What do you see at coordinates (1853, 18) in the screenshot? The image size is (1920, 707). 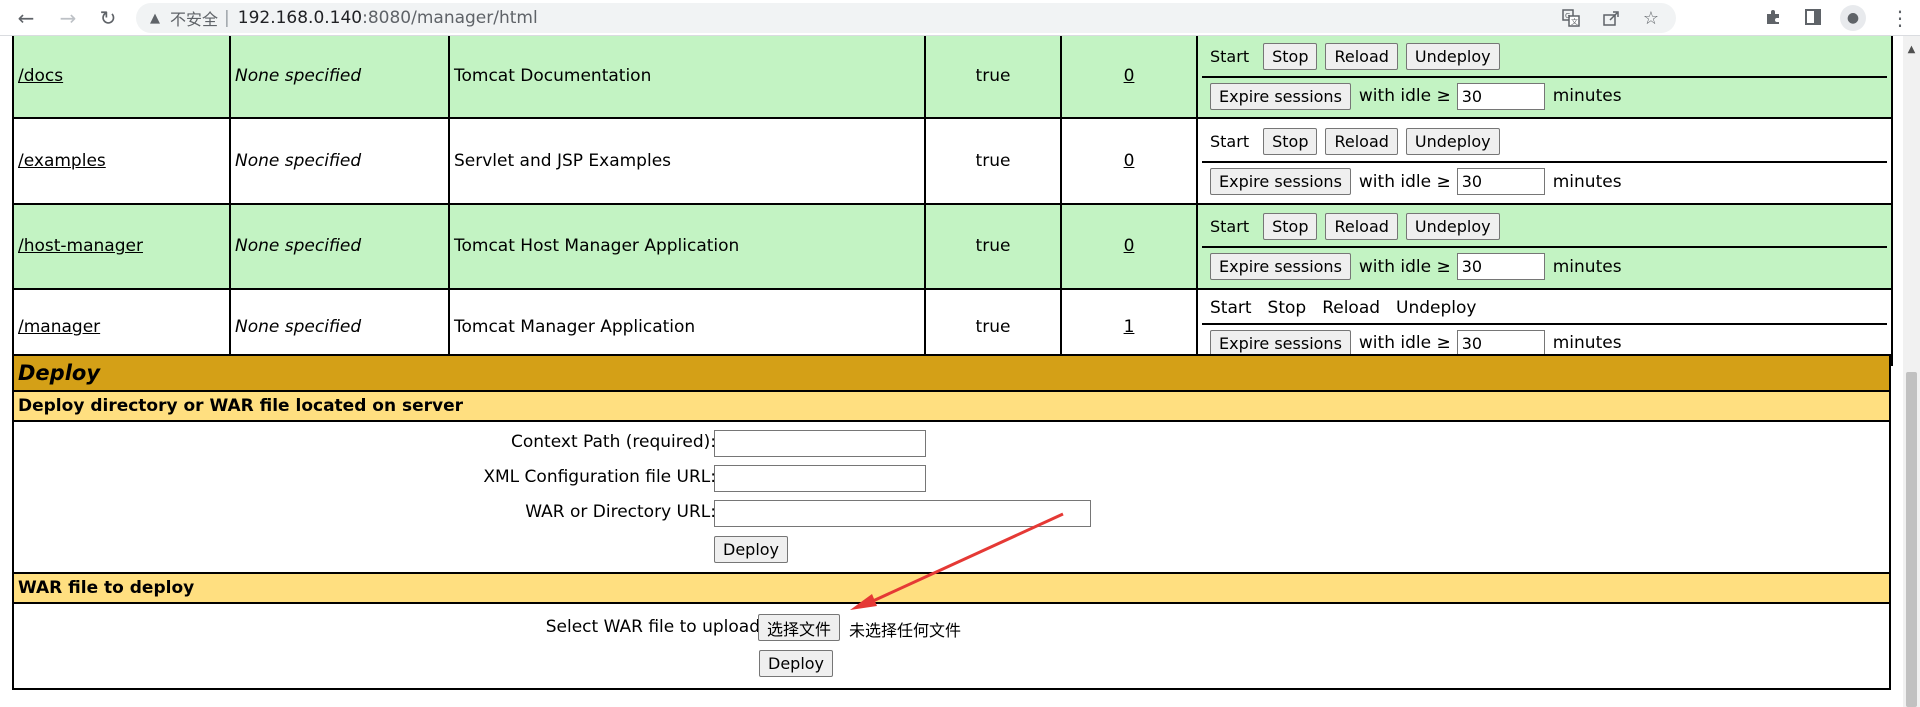 I see `profile-avatar-icon: ●` at bounding box center [1853, 18].